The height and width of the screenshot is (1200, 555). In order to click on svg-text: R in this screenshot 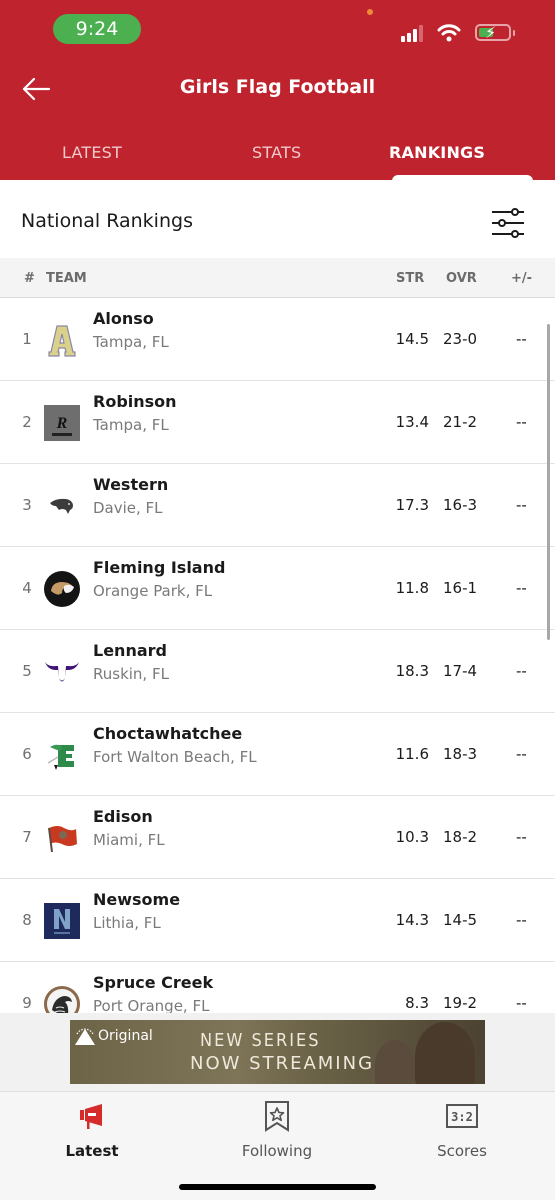, I will do `click(62, 423)`.